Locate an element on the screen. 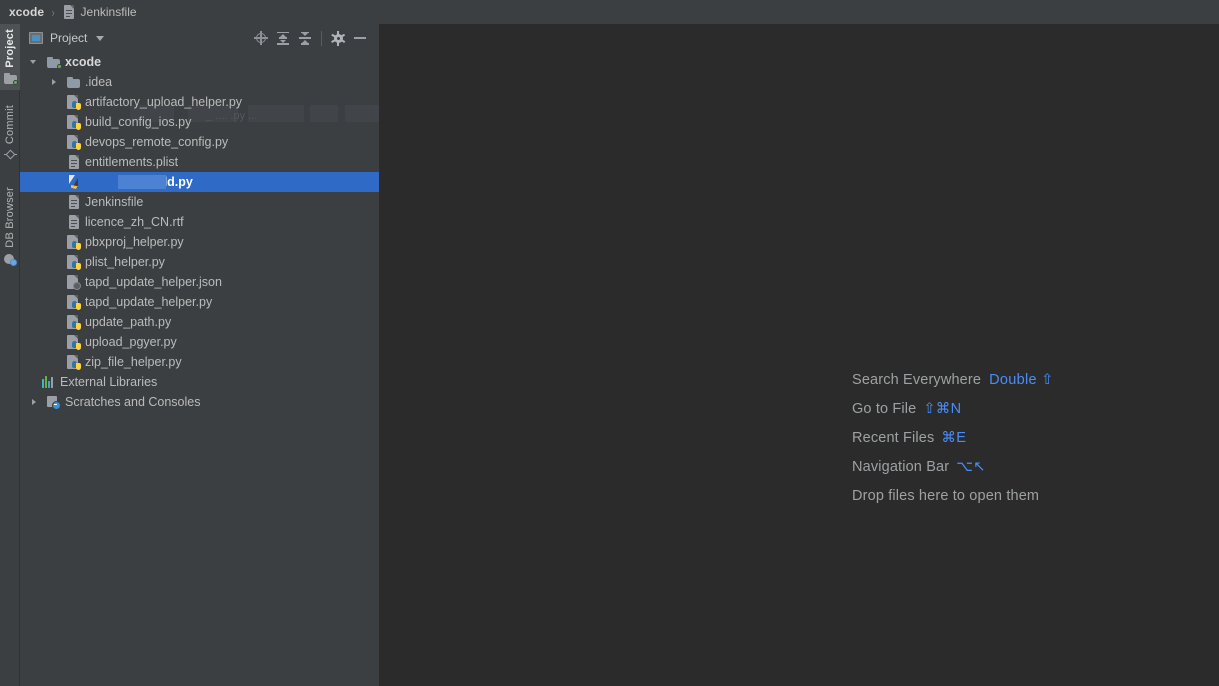 The image size is (1219, 686). toolbar-divider is located at coordinates (321, 38).